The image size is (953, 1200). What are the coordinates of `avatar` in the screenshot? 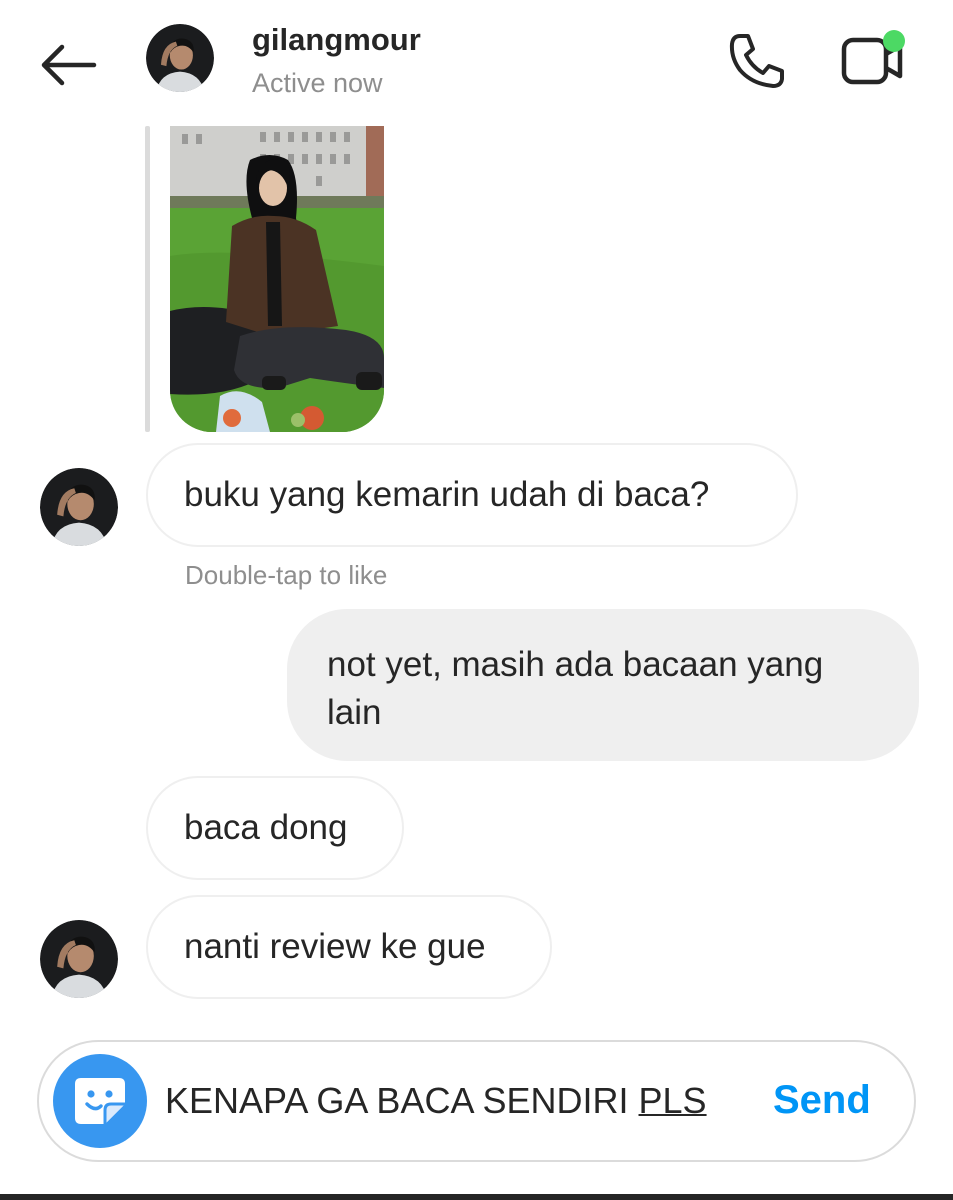 It's located at (180, 58).